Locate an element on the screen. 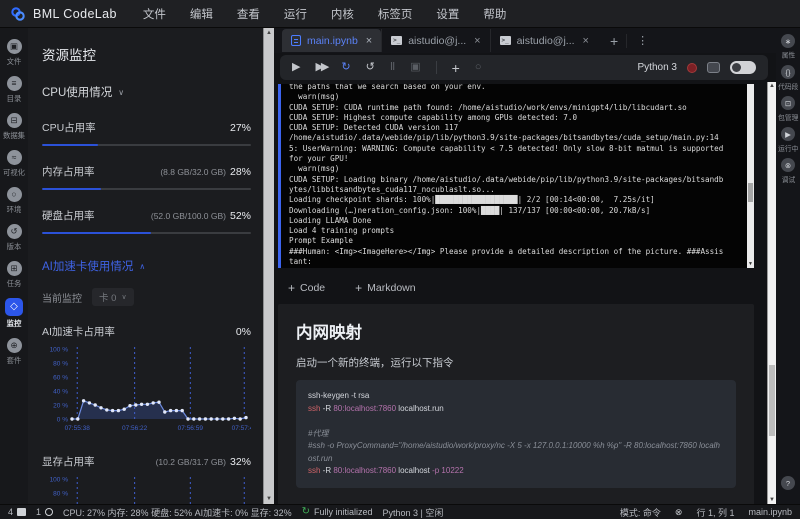 The image size is (800, 519). right-panel-item-2: ⊡ 包管理 is located at coordinates (788, 109).